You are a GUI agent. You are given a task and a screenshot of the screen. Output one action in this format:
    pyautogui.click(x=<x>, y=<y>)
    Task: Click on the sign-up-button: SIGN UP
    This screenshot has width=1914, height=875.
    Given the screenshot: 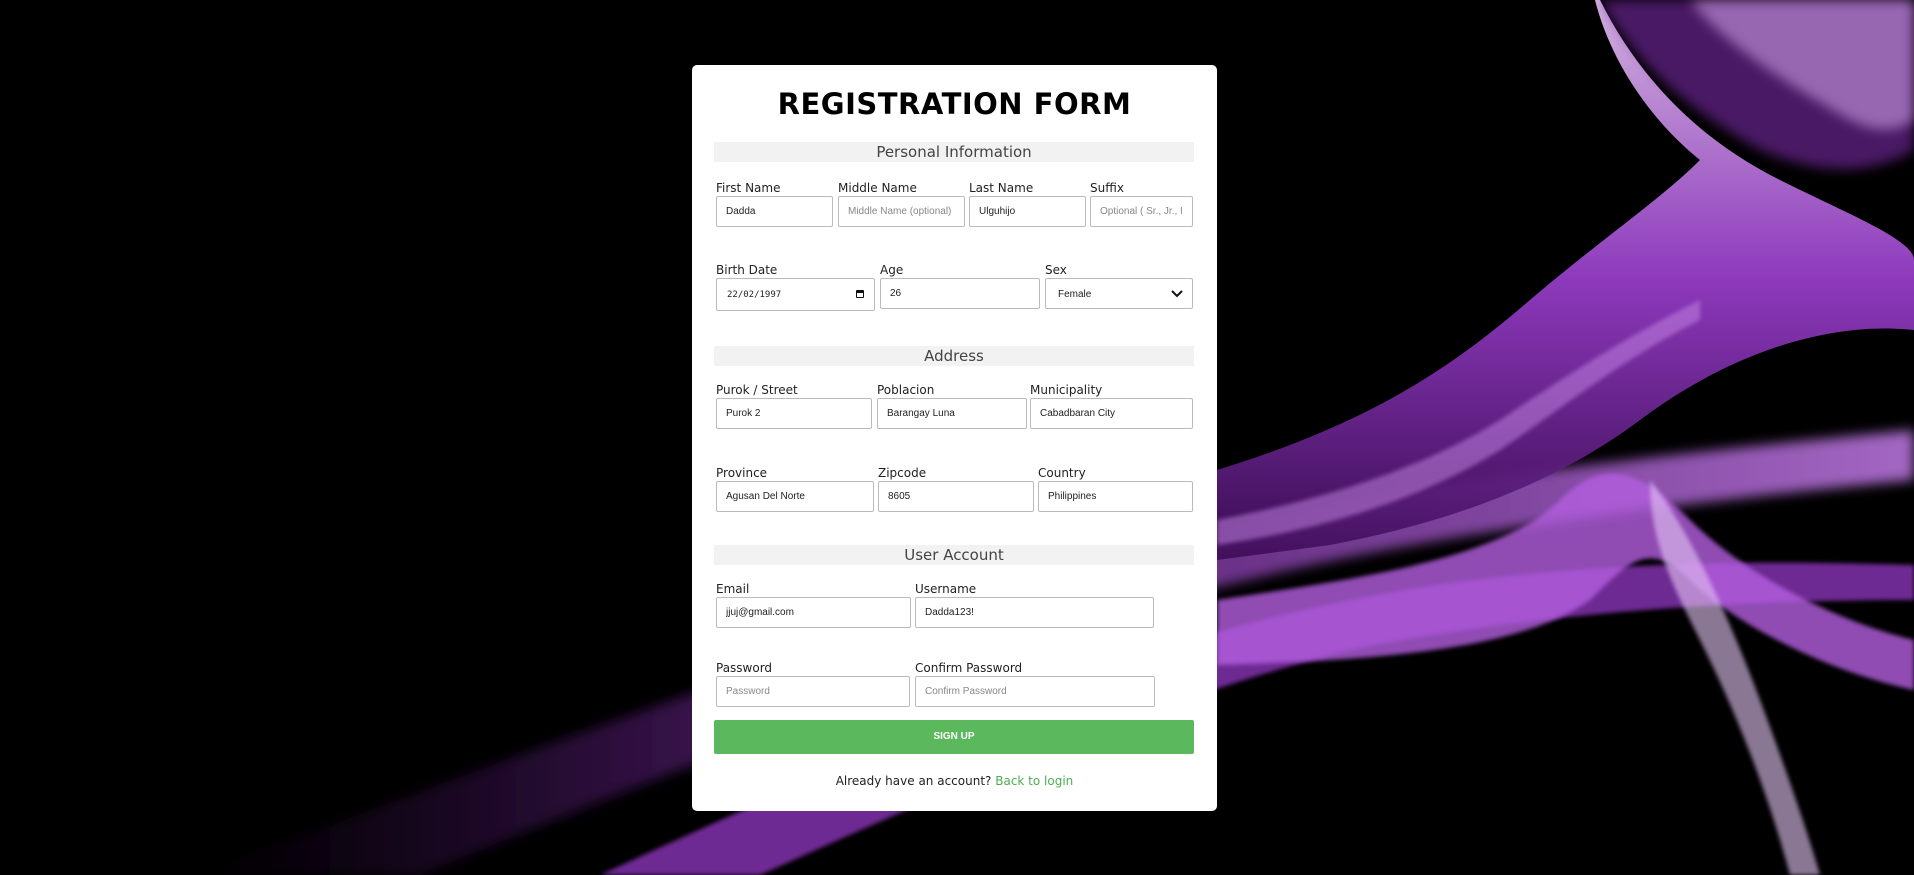 What is the action you would take?
    pyautogui.click(x=954, y=737)
    